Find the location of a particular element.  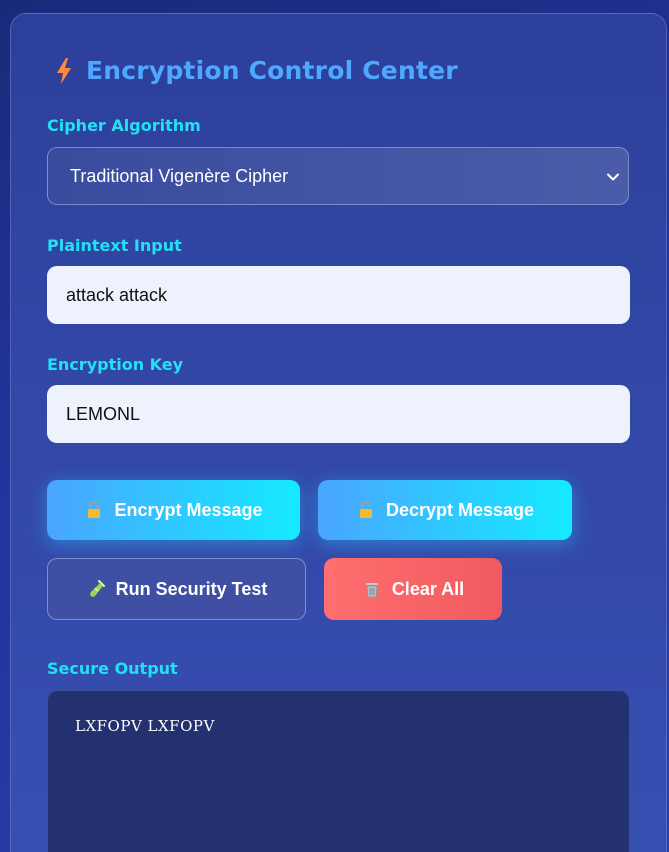

clear-all-button: Clear All is located at coordinates (413, 589).